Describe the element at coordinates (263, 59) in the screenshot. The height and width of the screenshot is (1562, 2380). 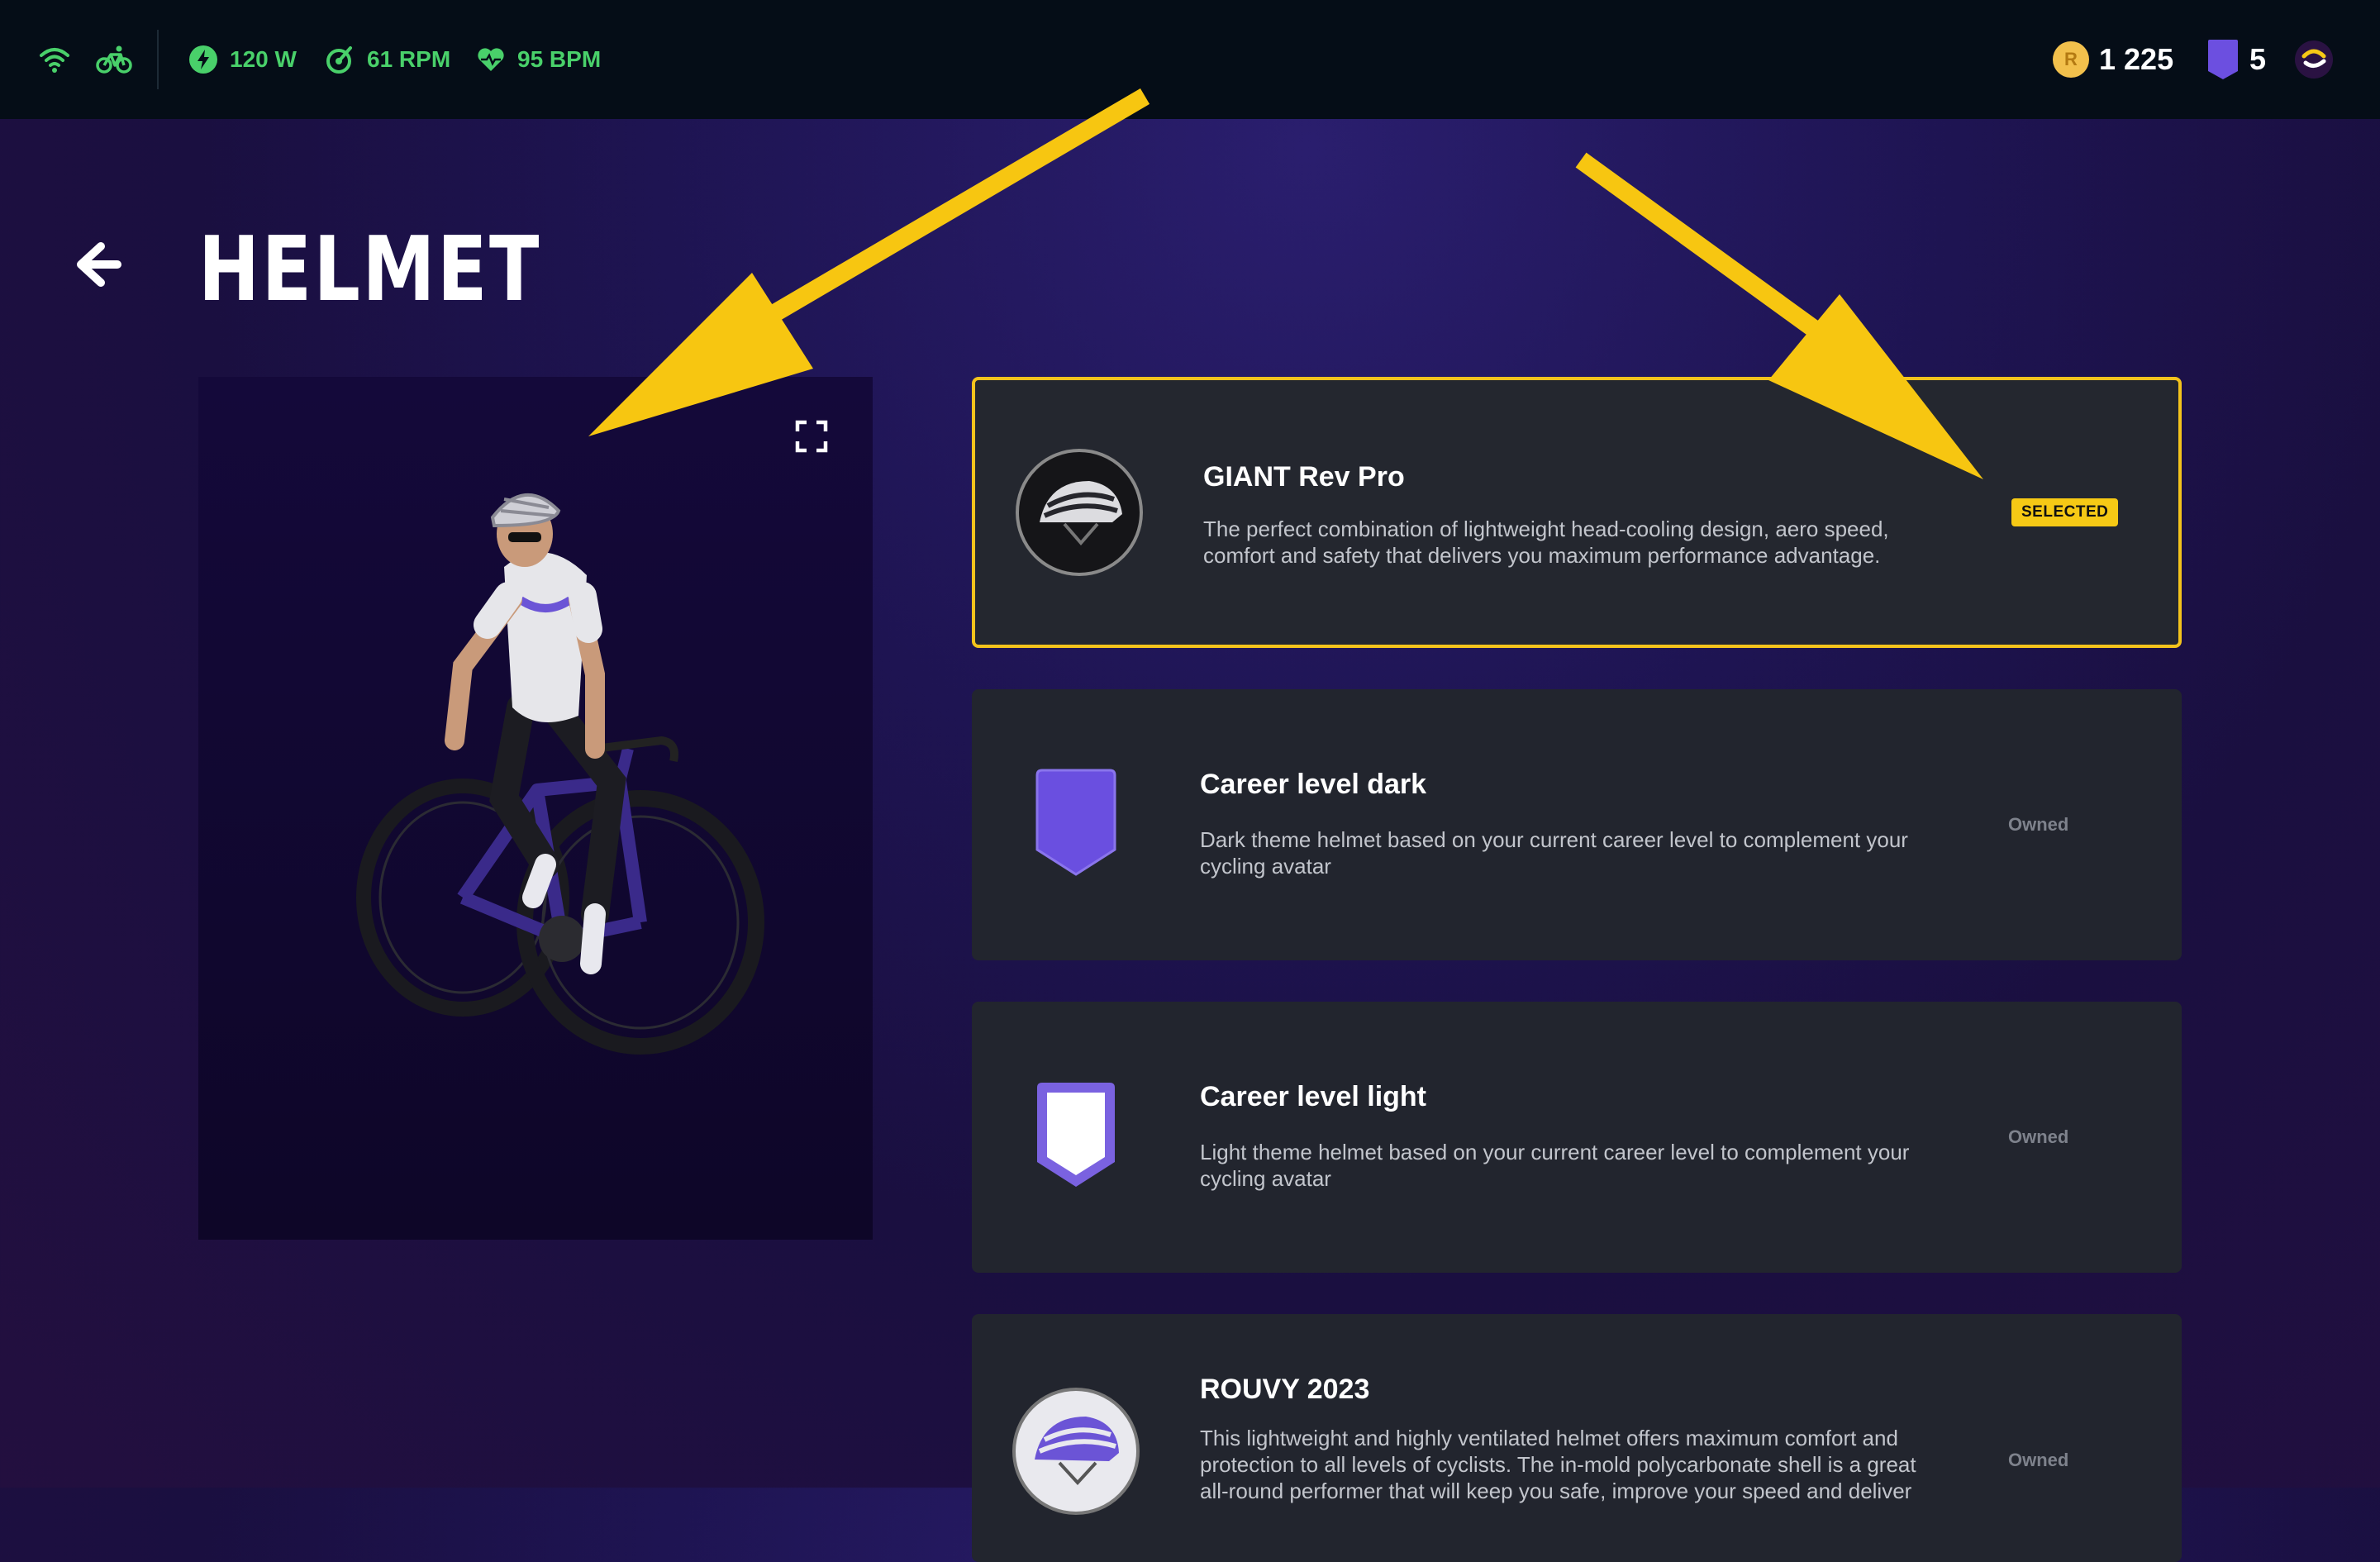
I see `power-value: 120 W` at that location.